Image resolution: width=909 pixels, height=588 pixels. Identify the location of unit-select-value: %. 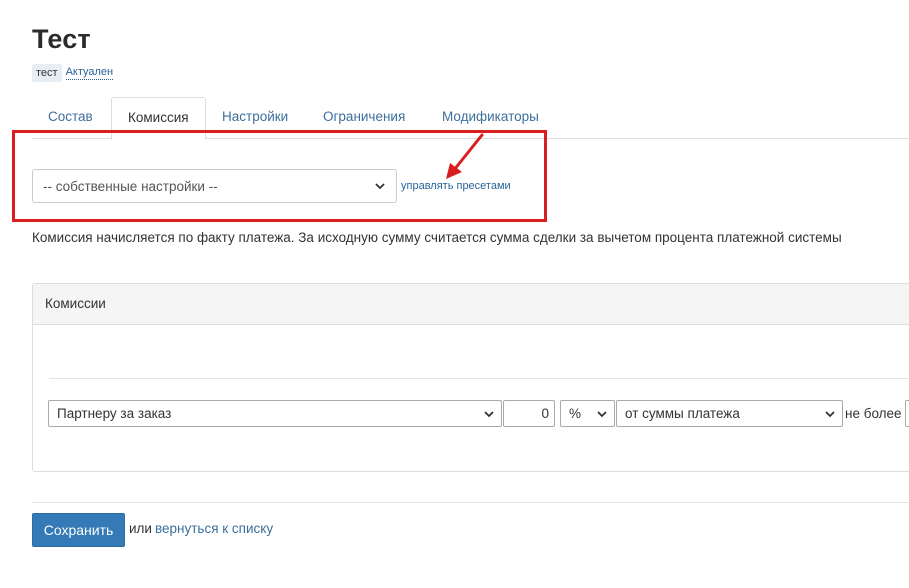
(575, 413).